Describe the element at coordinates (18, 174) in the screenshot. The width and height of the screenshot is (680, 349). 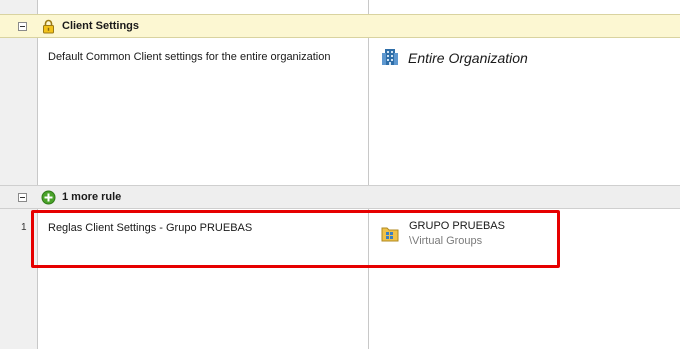
I see `row-gutter` at that location.